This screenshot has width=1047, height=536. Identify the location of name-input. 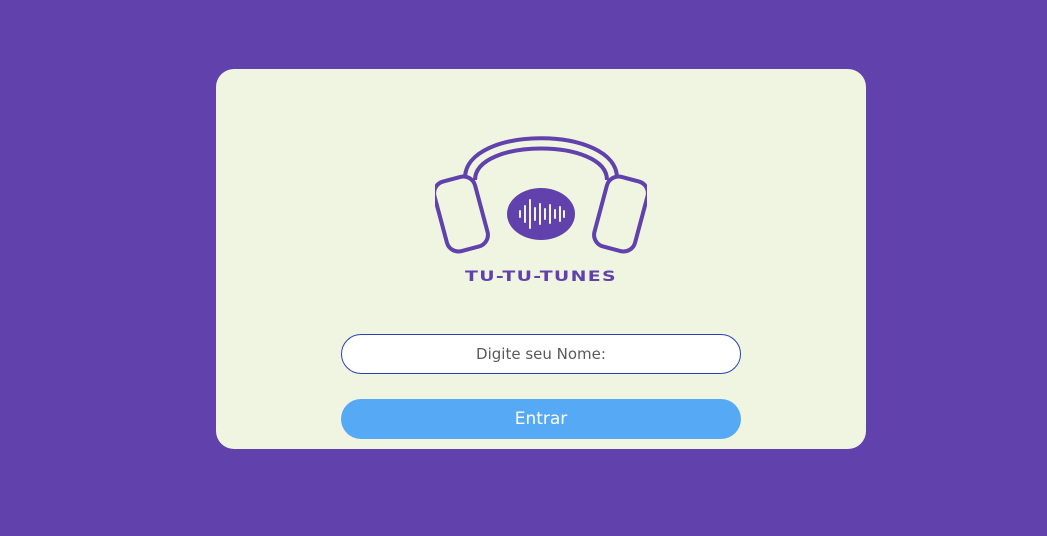
(541, 354).